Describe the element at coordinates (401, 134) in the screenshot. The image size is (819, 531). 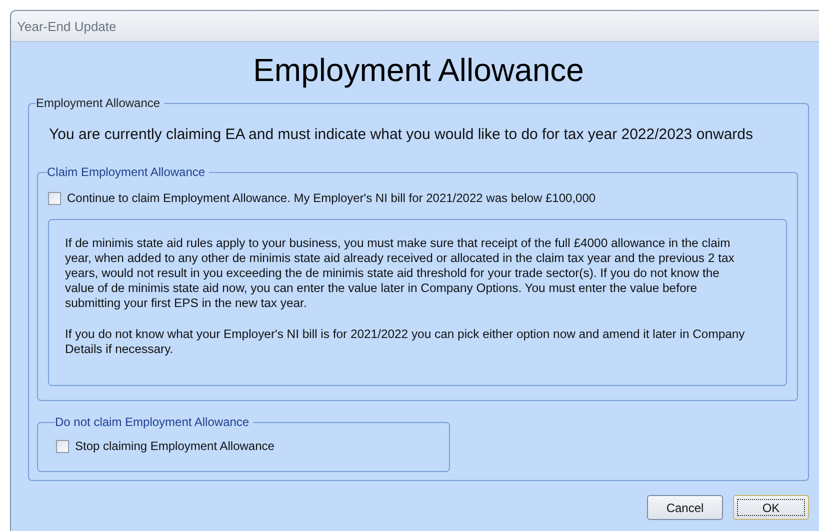
I see `intro-text: You are currently claiming EA and must indicate what you would like to do for tax year 2022/2023 onwards` at that location.